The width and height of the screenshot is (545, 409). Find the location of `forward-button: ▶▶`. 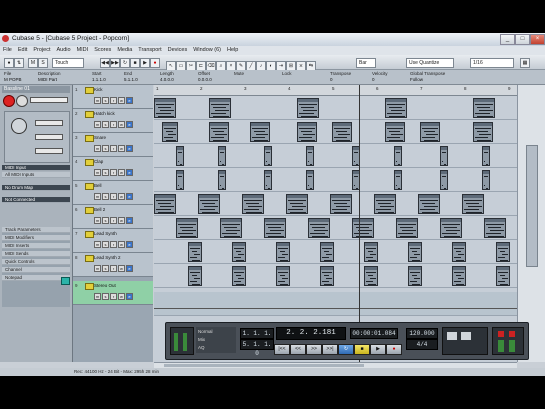

forward-button: ▶▶ is located at coordinates (115, 63).